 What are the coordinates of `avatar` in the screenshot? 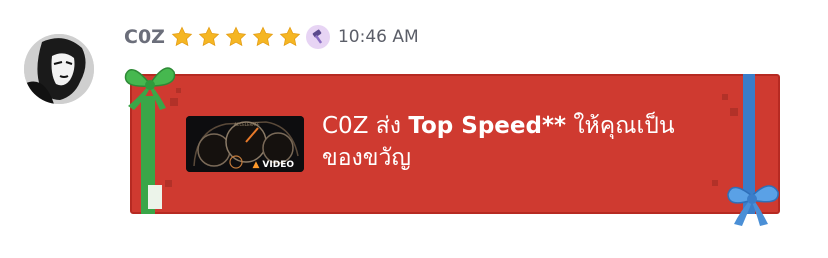 It's located at (59, 69).